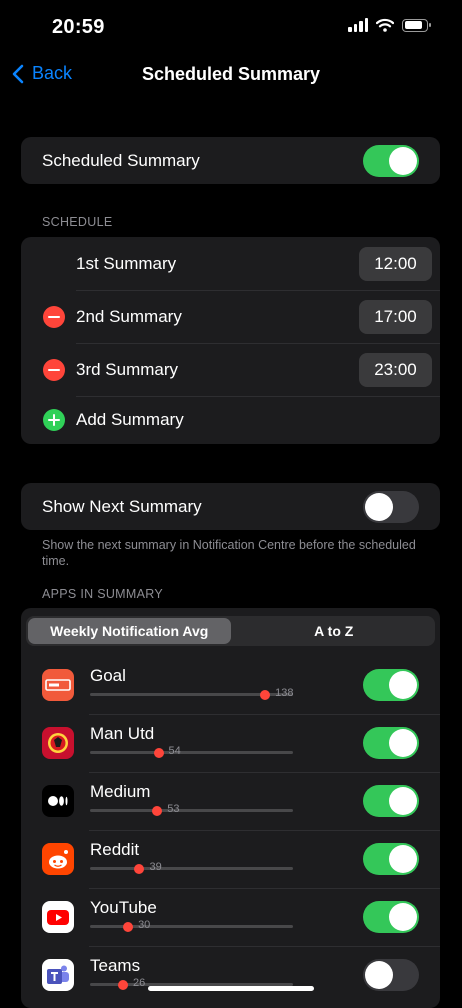  Describe the element at coordinates (395, 316) in the screenshot. I see `time-picker-2: 17:00` at that location.